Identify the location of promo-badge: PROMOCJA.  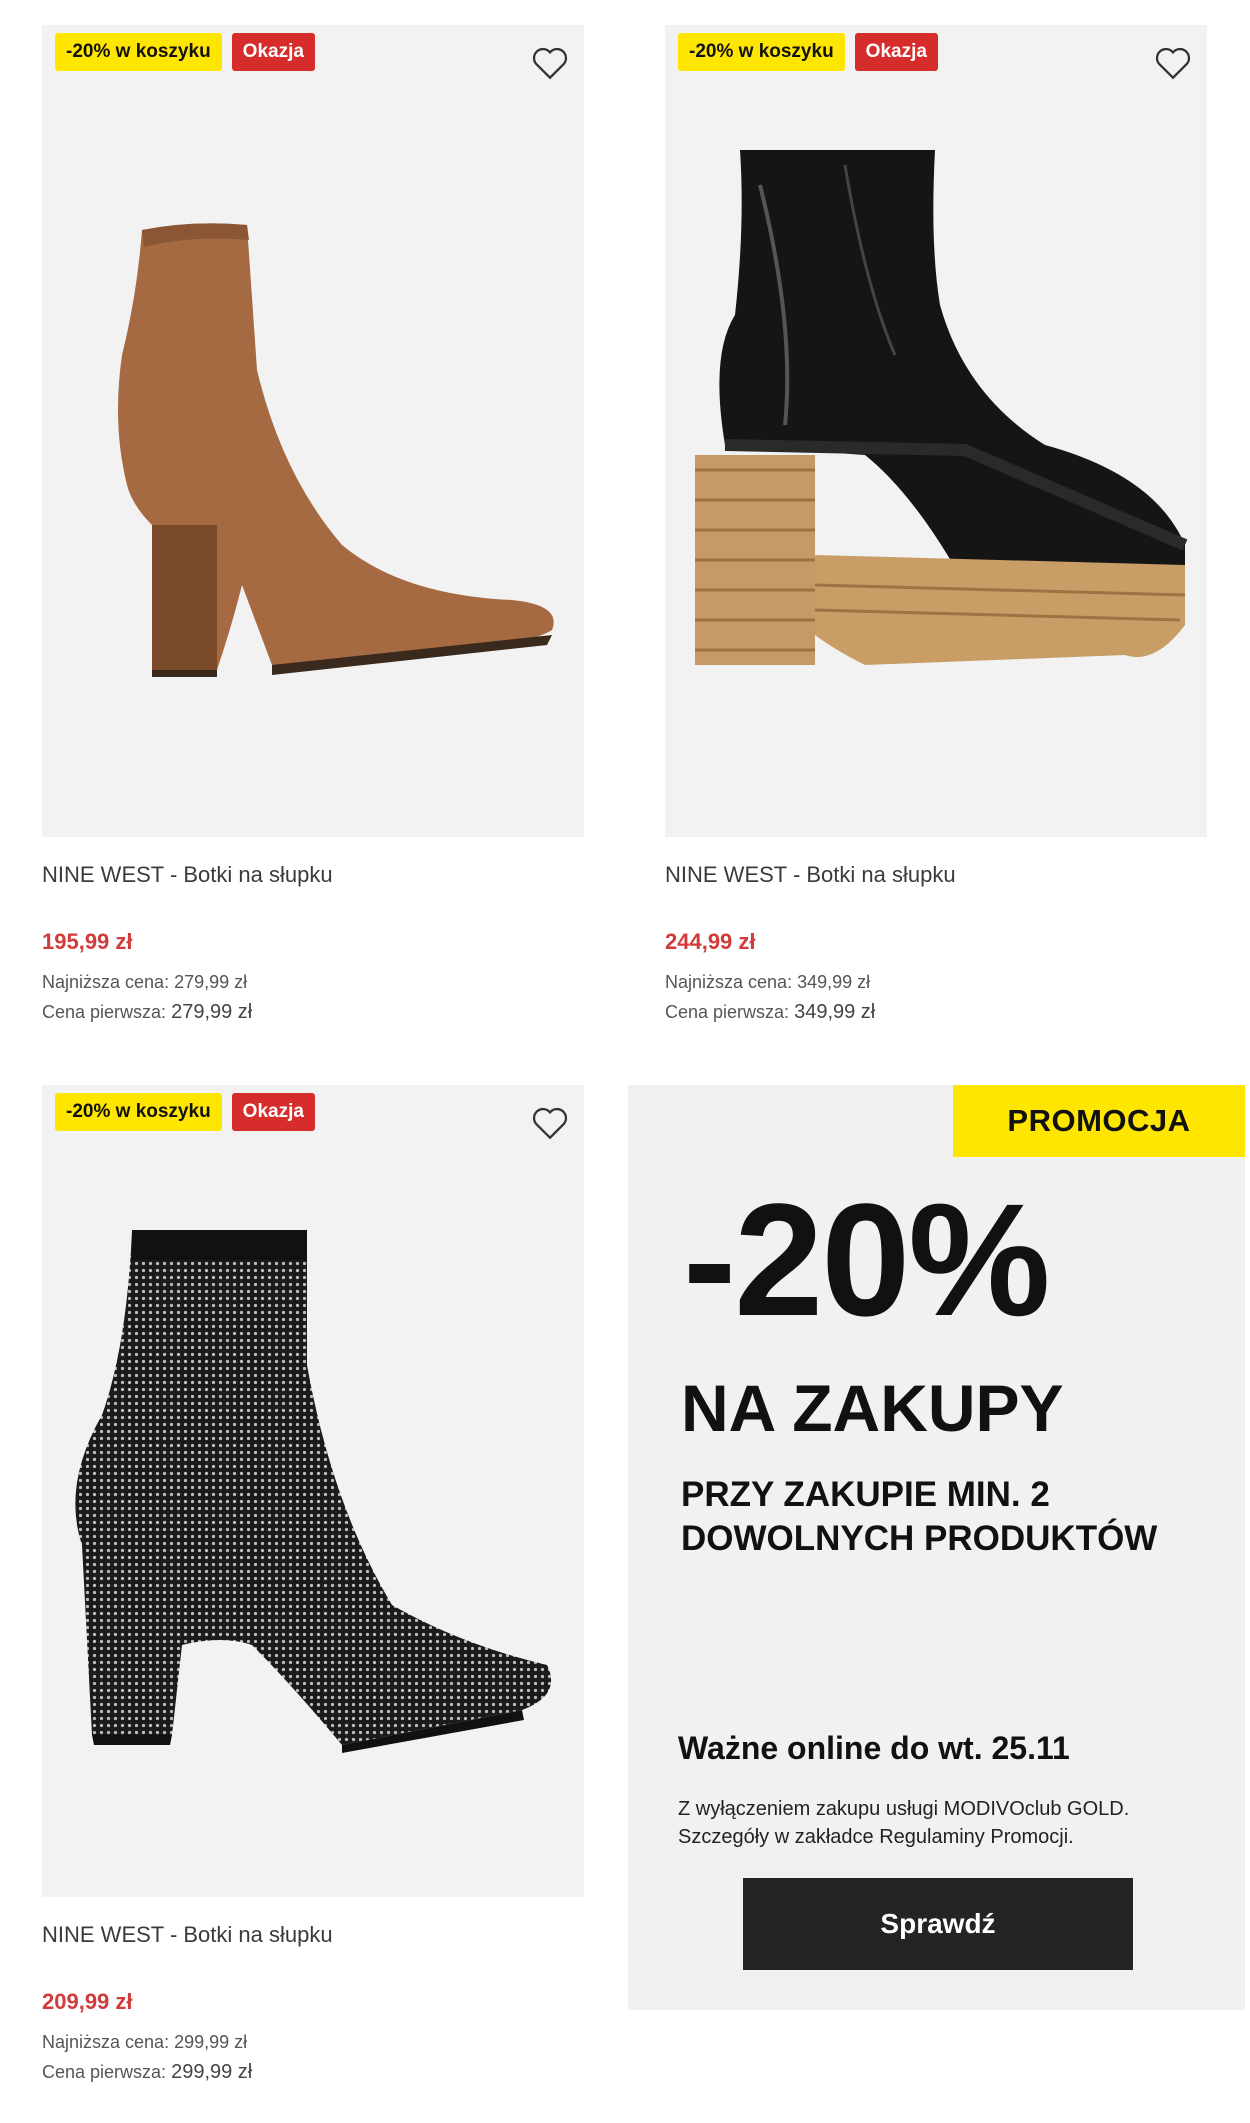
(1099, 1121).